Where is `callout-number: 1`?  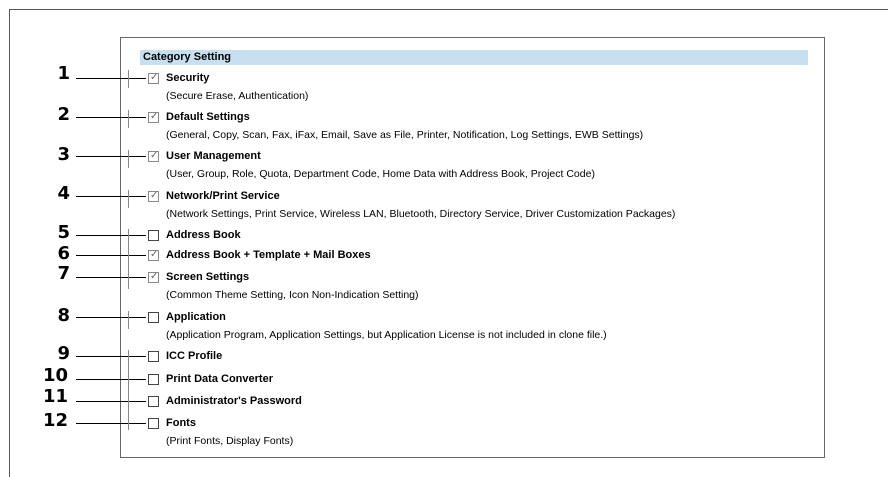
callout-number: 1 is located at coordinates (63, 73).